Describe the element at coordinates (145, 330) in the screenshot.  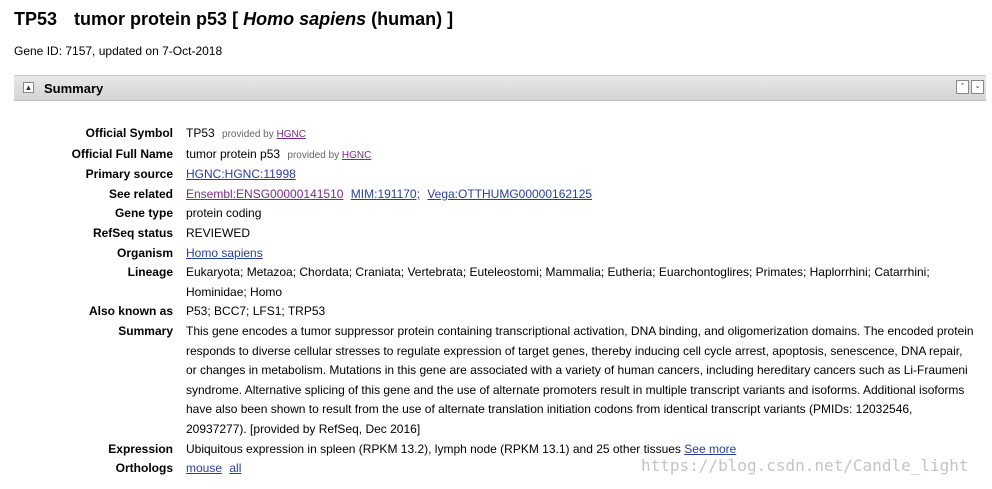
I see `label: Summary` at that location.